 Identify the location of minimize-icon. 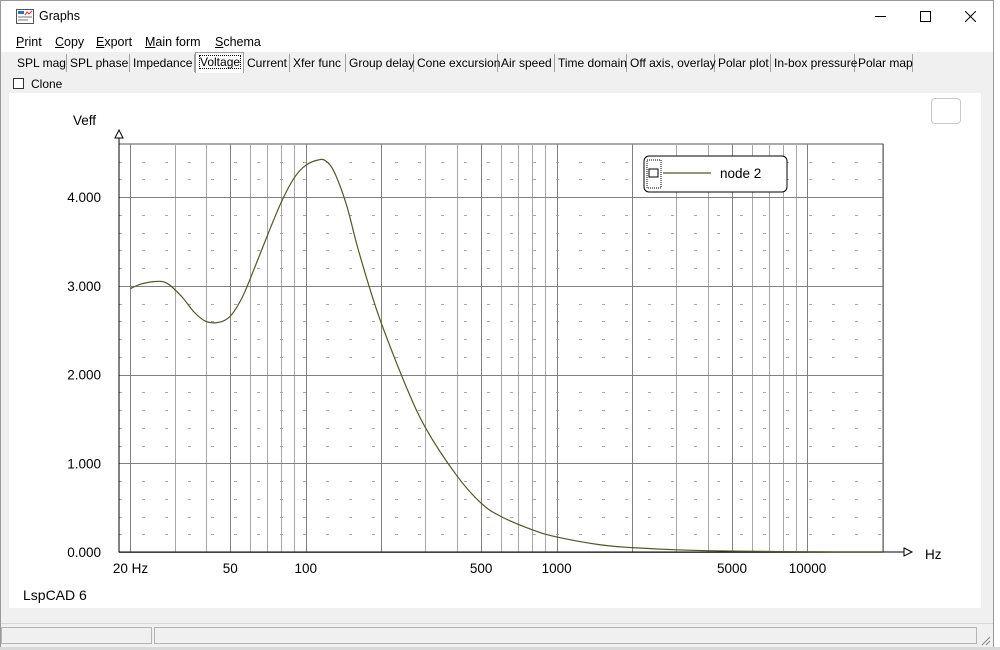
(880, 16).